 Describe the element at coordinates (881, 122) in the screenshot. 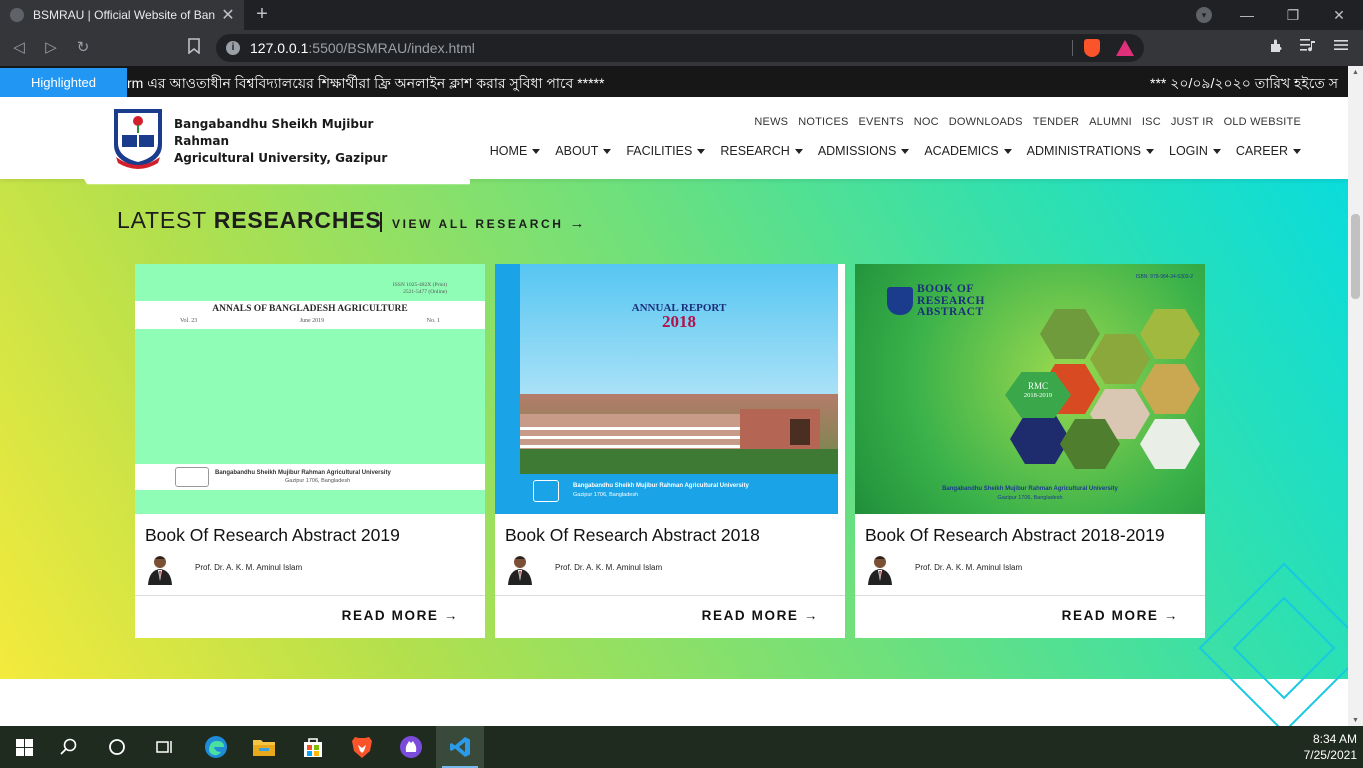

I see `top-nav-events: EVENTS` at that location.